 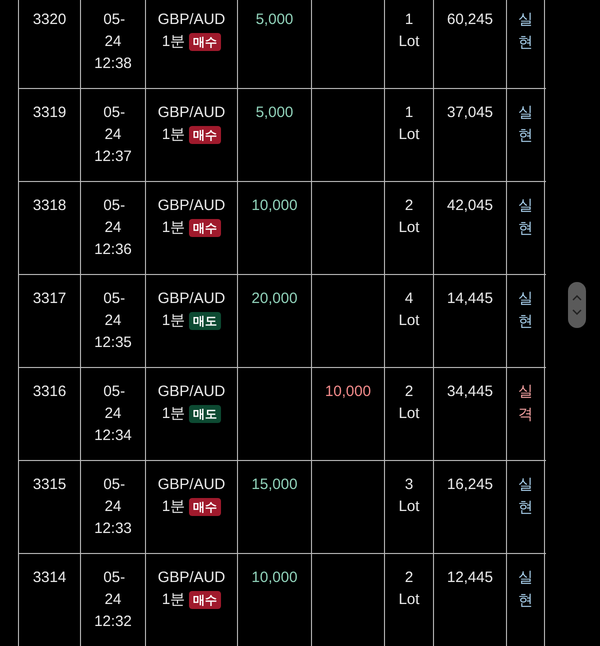 I want to click on balance-amount: 16,245, so click(x=470, y=485).